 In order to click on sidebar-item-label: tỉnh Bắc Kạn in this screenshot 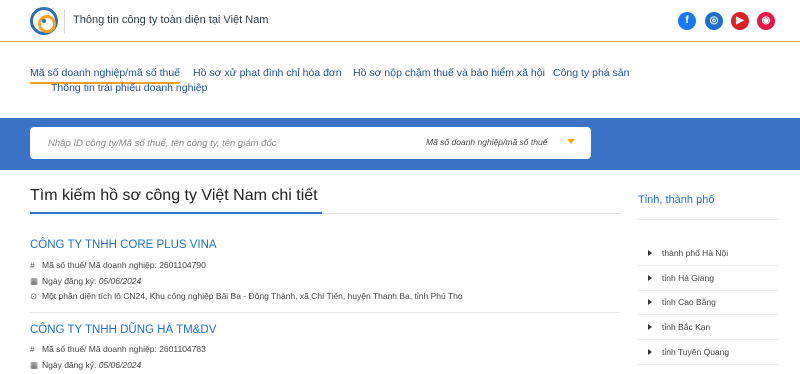, I will do `click(686, 327)`.